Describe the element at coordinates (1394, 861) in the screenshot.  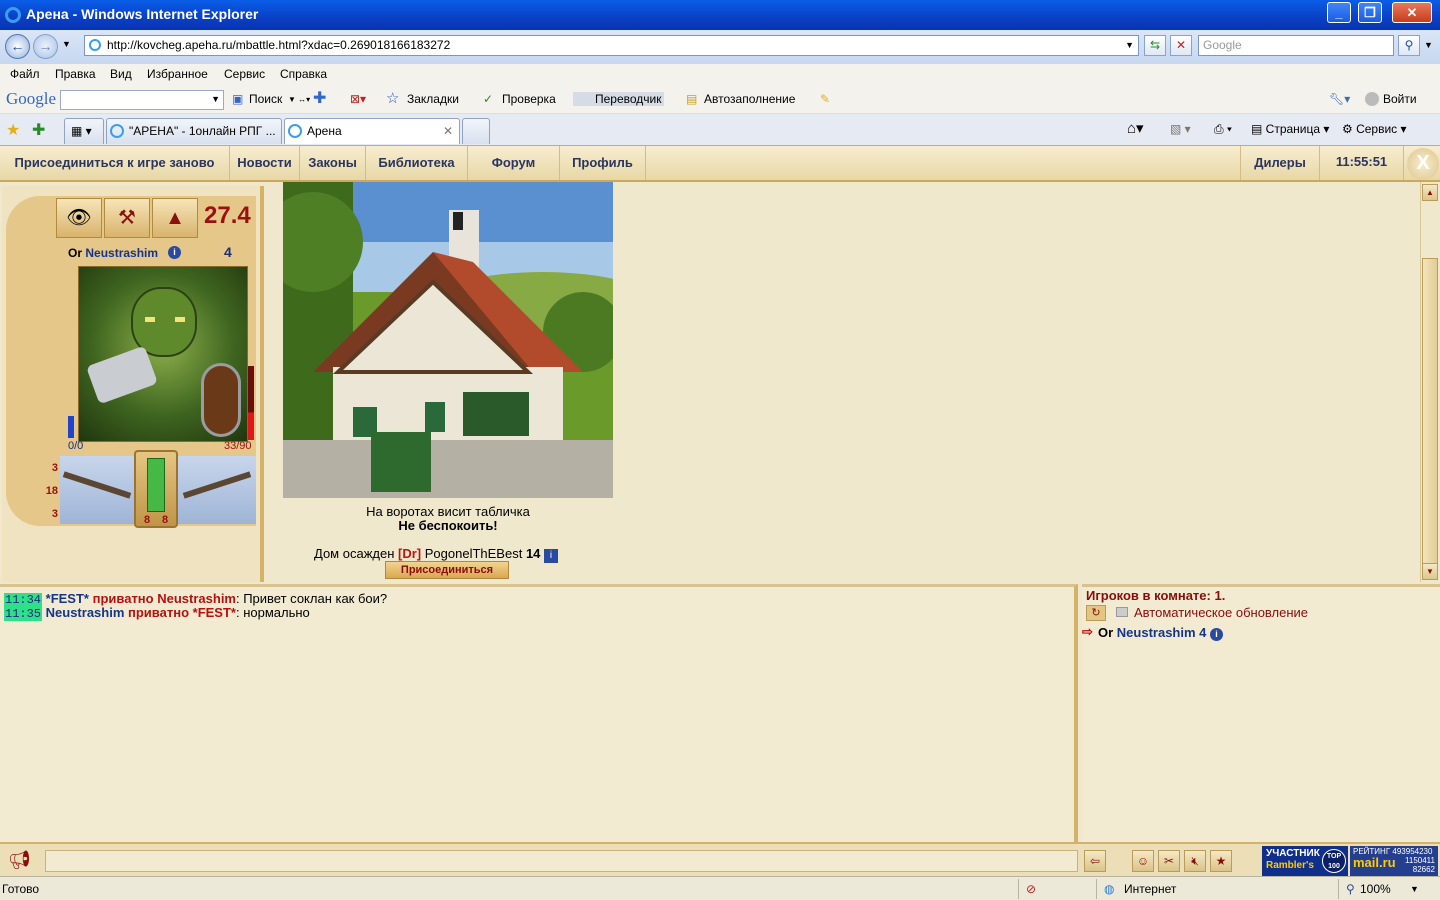
I see `mailru-counter: РЕЙТИНГ 493954230 mail.ru 1150411 82662` at that location.